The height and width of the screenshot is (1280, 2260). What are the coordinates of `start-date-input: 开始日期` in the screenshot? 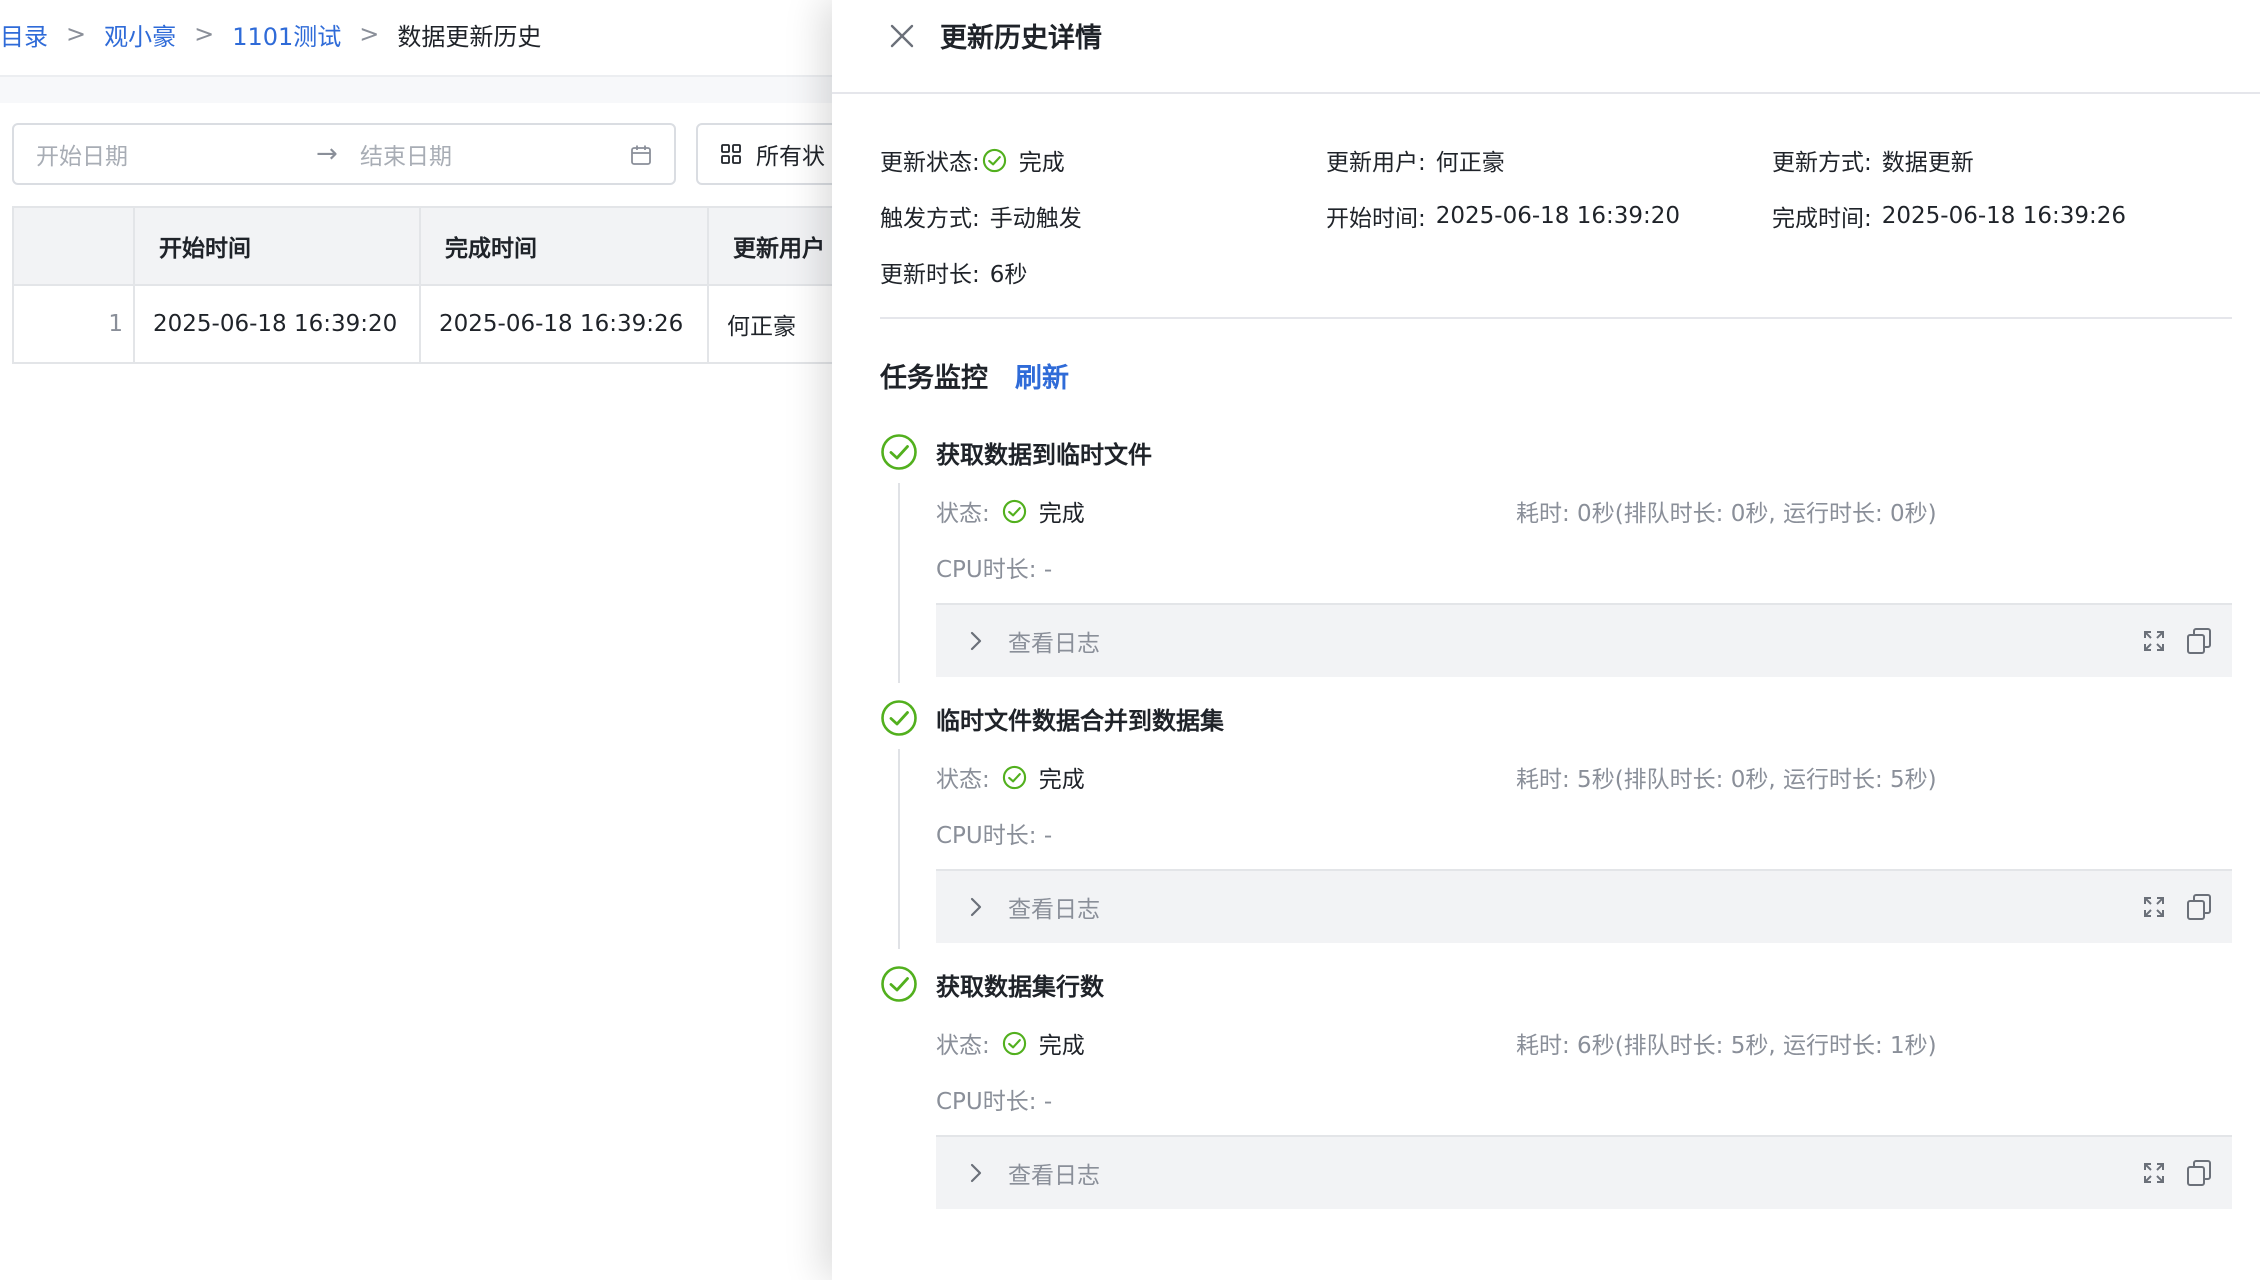 It's located at (82, 154).